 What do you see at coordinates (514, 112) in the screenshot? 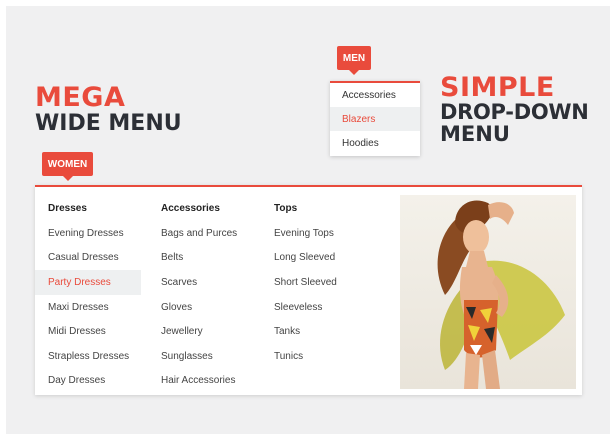
I see `simple-heading-line2: DROP-DOWN` at bounding box center [514, 112].